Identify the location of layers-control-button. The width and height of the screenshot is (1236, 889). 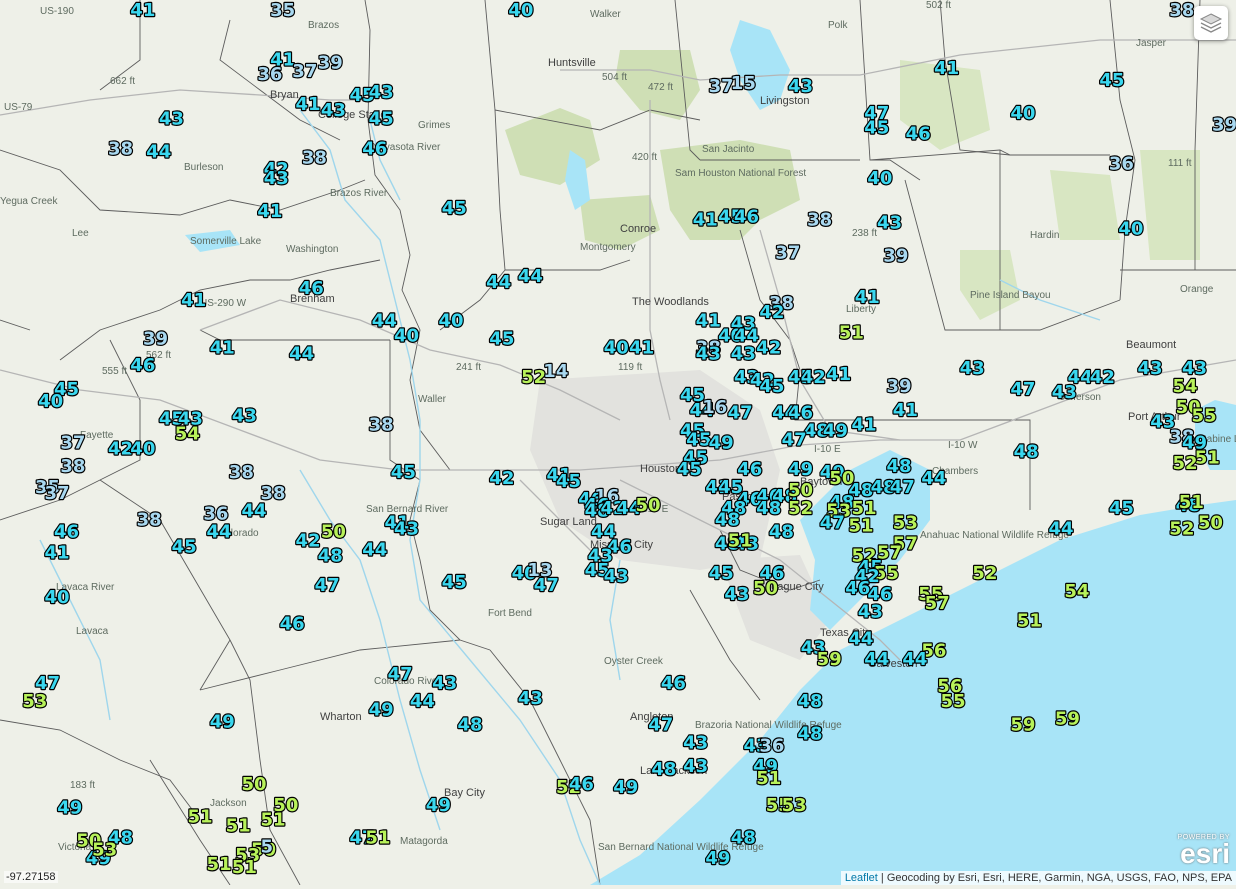
(1211, 23).